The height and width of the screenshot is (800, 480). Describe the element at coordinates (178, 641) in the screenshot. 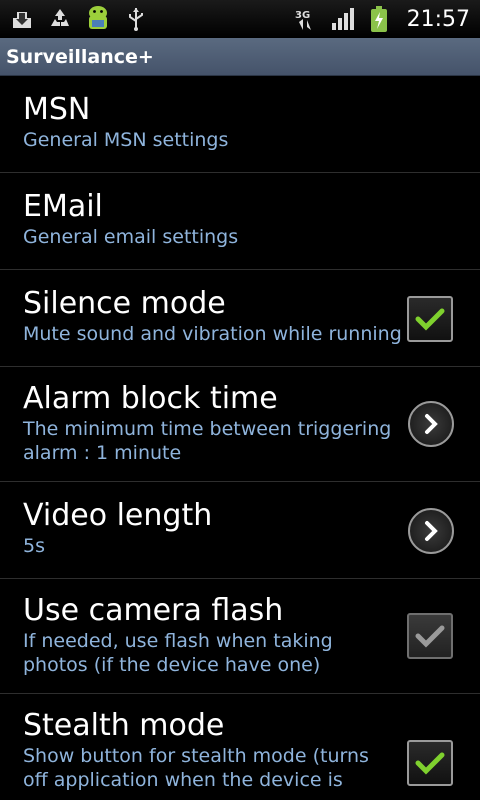

I see `setting-summary-line1: If needed, use flash when taking` at that location.